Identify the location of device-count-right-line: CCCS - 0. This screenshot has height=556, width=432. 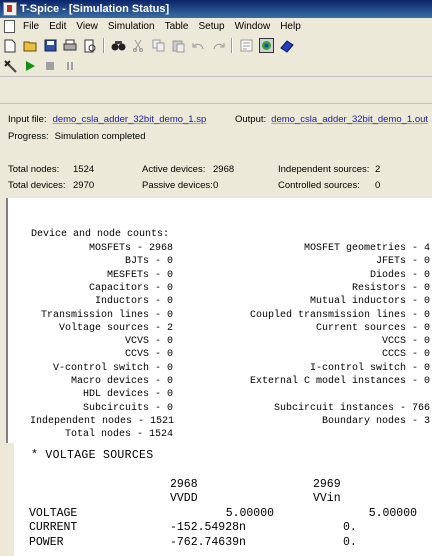
(405, 355).